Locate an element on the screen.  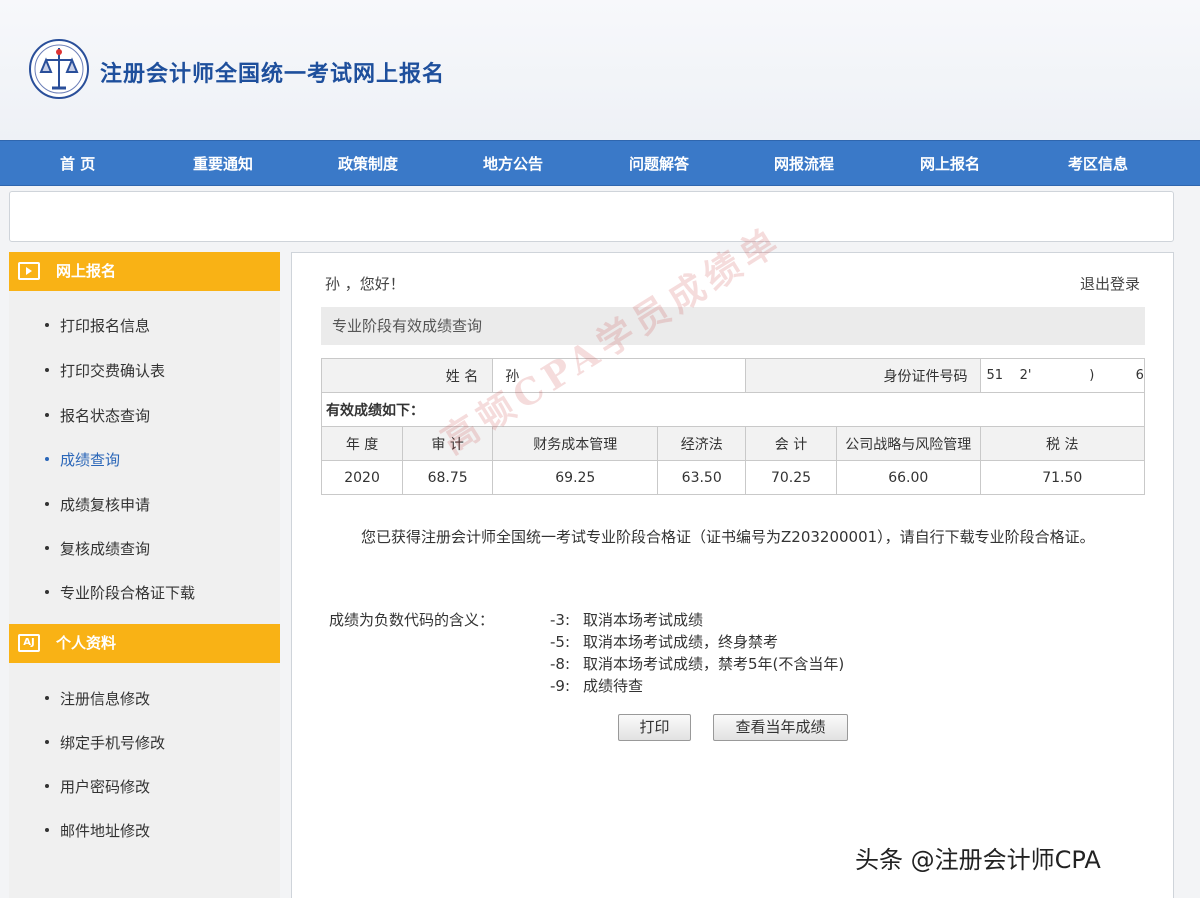
code-value: -5: is located at coordinates (560, 642).